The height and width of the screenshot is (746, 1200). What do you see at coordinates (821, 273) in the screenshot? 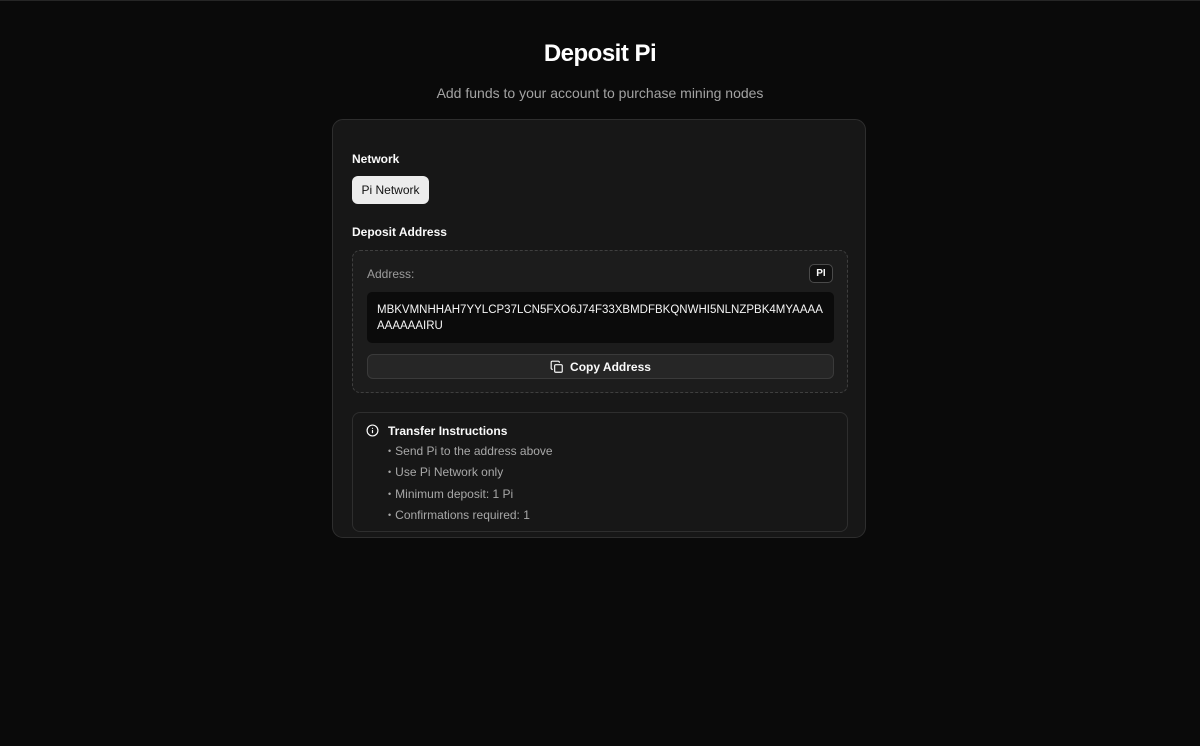
I see `currency-badge: PI` at bounding box center [821, 273].